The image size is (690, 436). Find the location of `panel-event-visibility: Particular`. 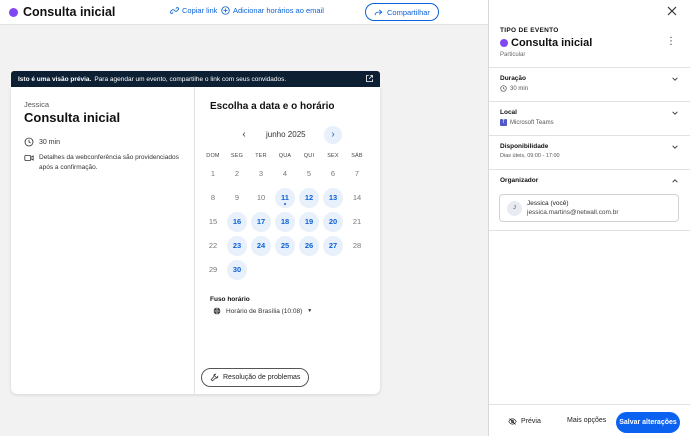

panel-event-visibility: Particular is located at coordinates (513, 55).